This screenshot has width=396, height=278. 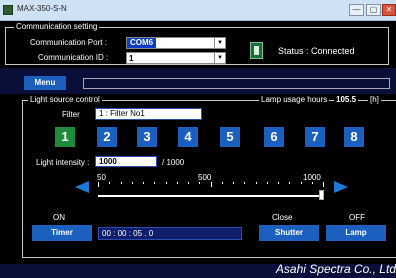 What do you see at coordinates (142, 43) in the screenshot?
I see `communication-port-value: COM6` at bounding box center [142, 43].